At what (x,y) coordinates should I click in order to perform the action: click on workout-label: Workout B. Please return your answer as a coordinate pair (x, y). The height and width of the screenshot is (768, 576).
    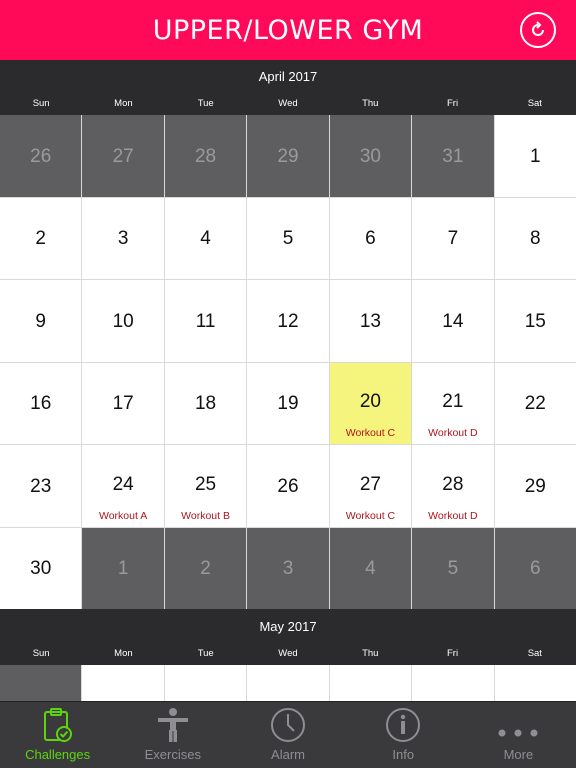
    Looking at the image, I should click on (205, 515).